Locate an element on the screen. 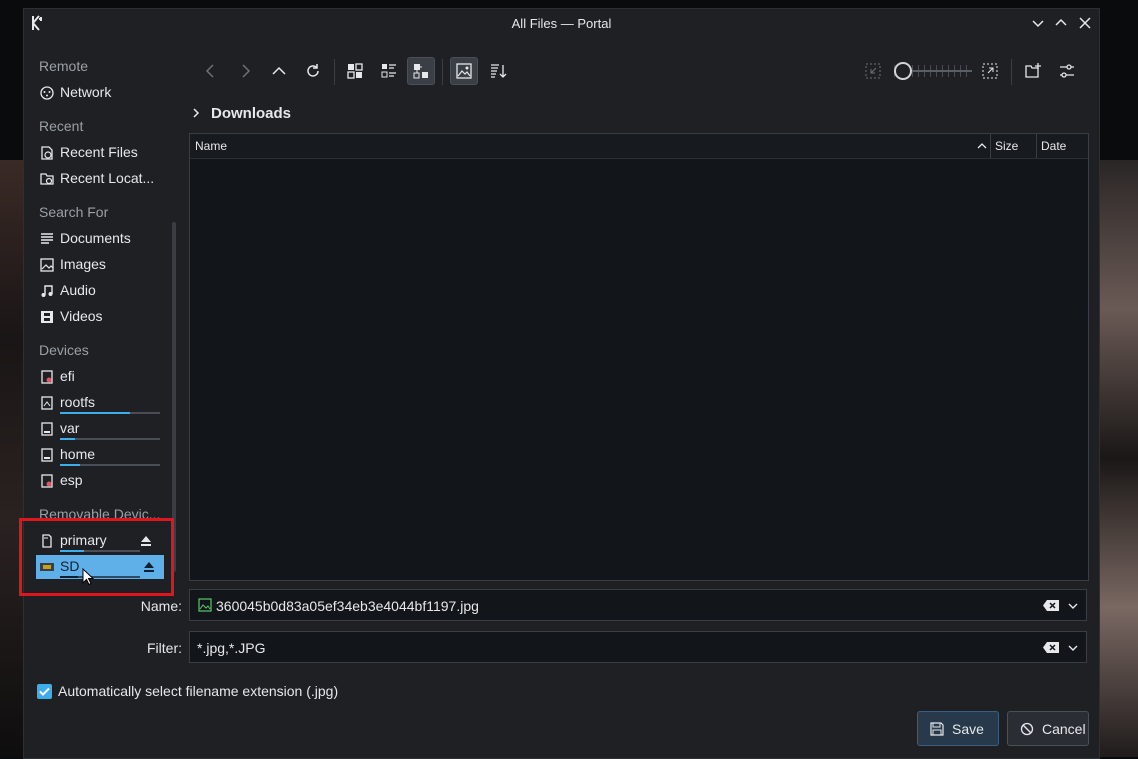 The image size is (1138, 759). sort-button is located at coordinates (498, 71).